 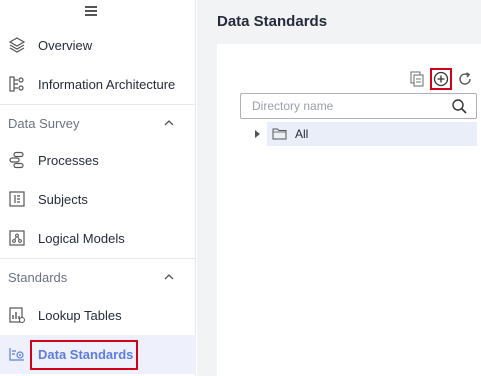 What do you see at coordinates (272, 21) in the screenshot?
I see `page-title: Data Standards` at bounding box center [272, 21].